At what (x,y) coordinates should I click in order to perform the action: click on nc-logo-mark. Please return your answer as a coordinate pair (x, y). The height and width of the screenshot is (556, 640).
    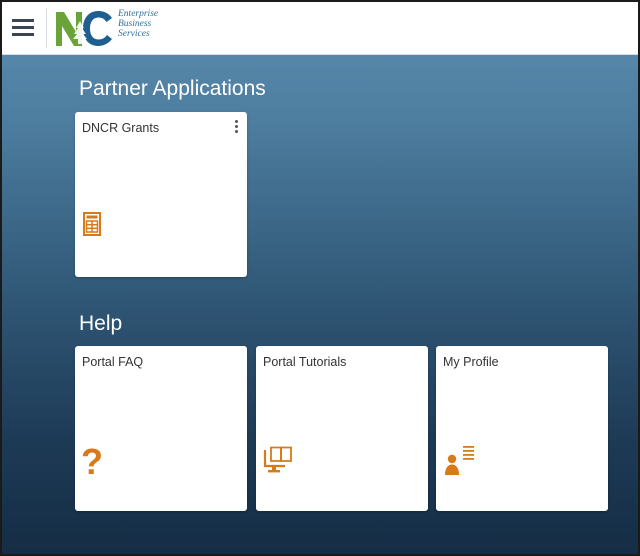
    Looking at the image, I should click on (84, 28).